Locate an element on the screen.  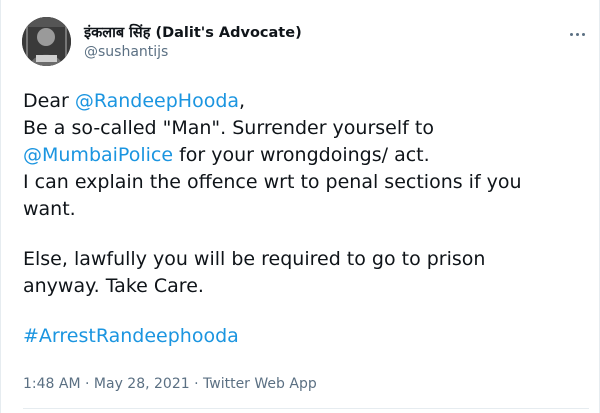
tweet-date: May 28, 2021 is located at coordinates (142, 384).